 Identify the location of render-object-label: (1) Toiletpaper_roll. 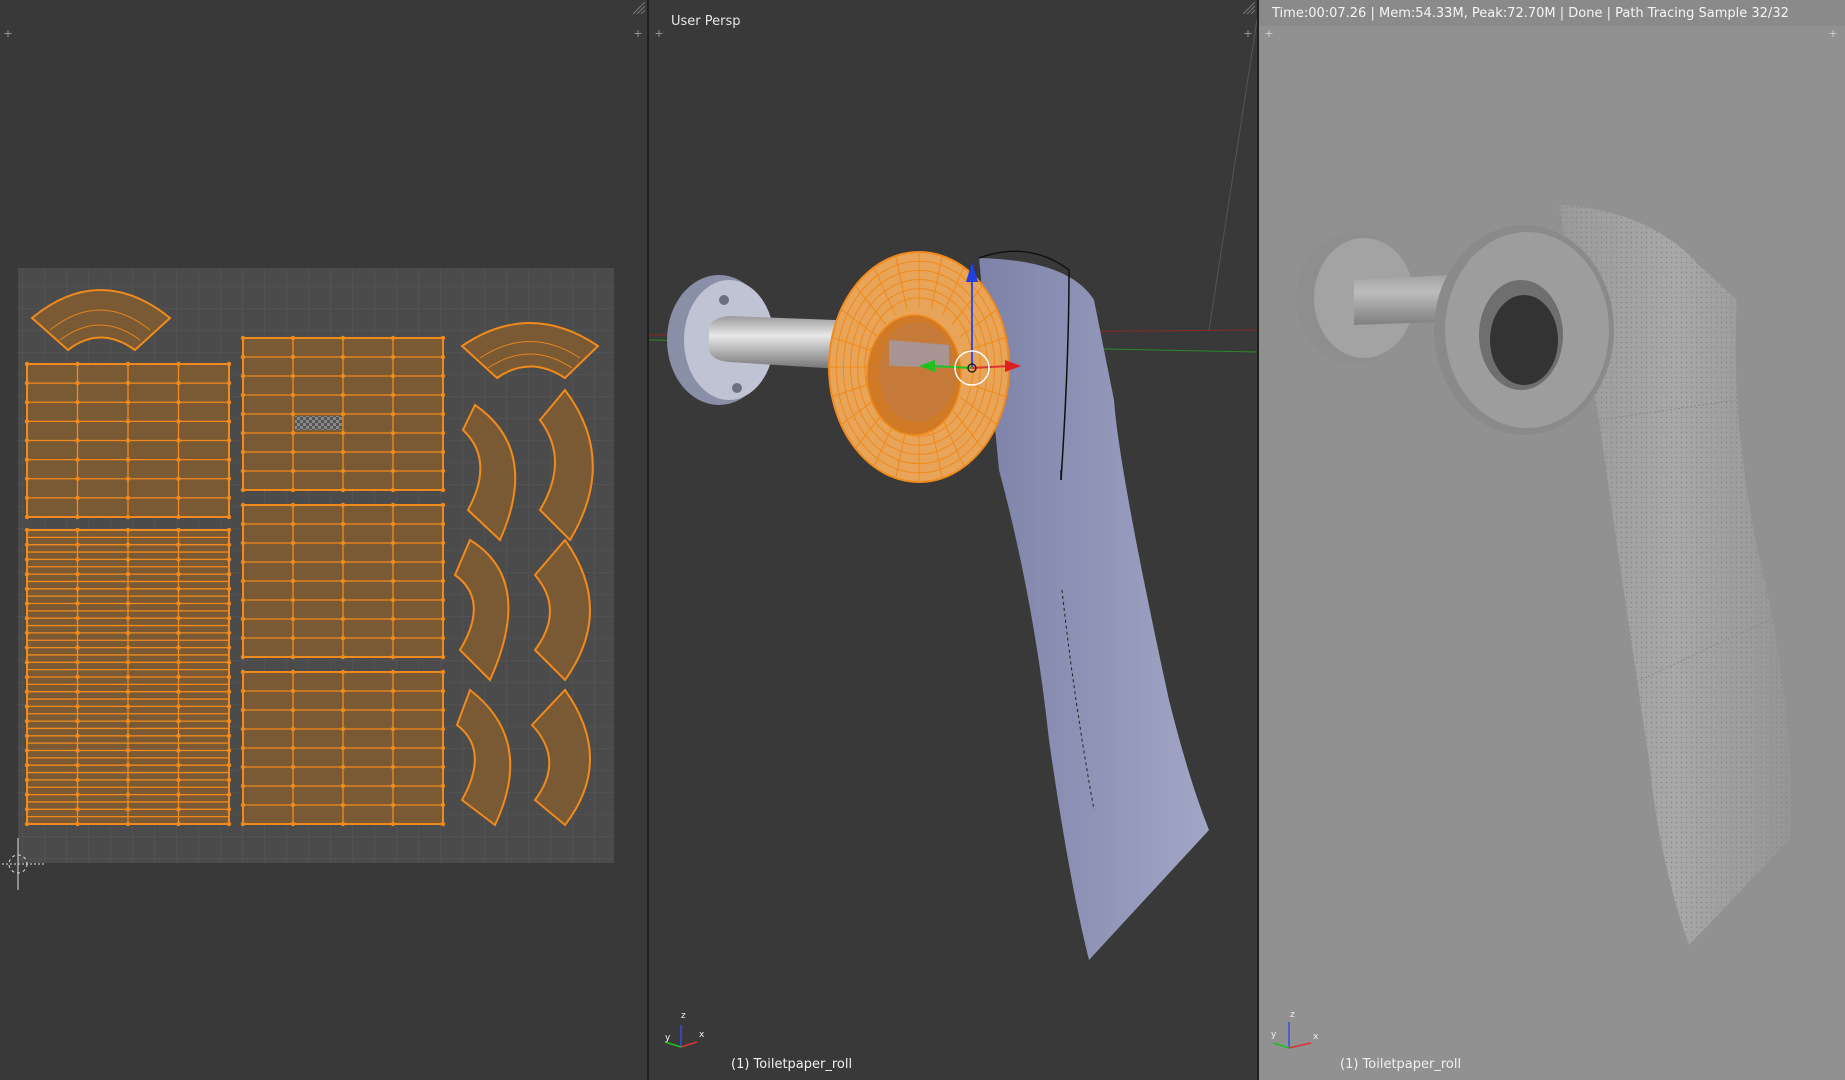
(1401, 1064).